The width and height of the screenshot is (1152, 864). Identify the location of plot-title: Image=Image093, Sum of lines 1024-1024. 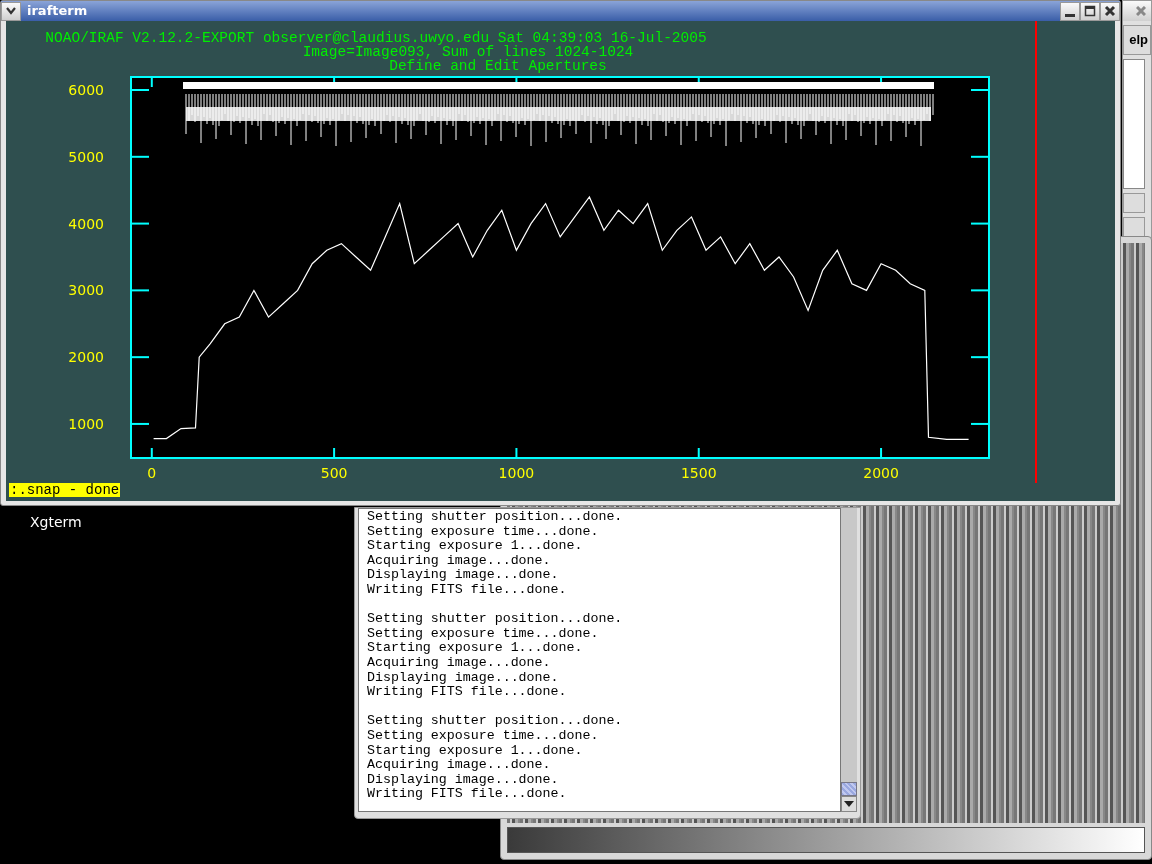
(468, 52).